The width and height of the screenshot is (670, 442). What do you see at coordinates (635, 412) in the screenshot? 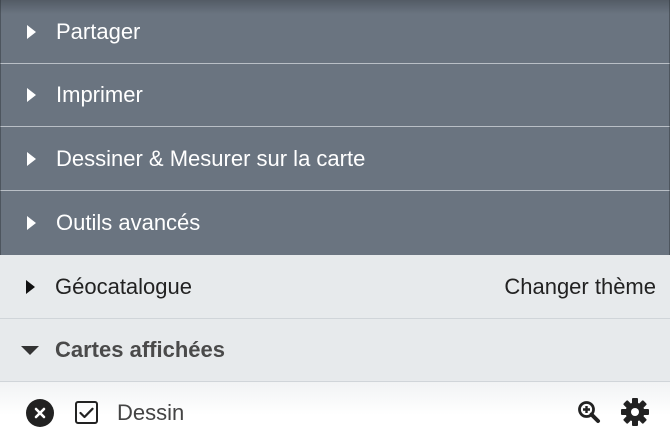
I see `gear-icon` at bounding box center [635, 412].